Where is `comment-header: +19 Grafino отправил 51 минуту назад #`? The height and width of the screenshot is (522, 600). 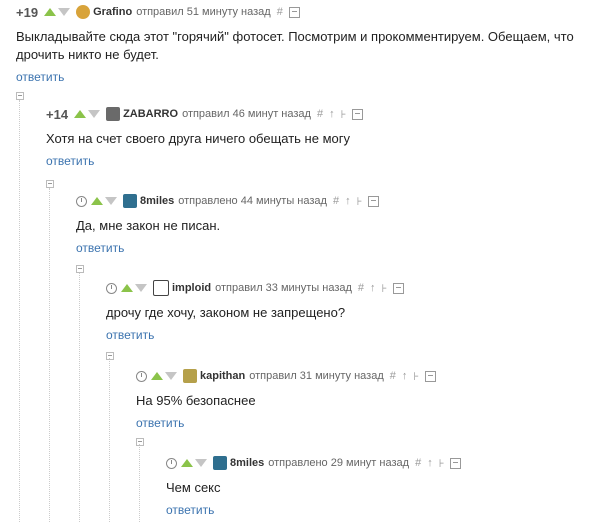 comment-header: +19 Grafino отправил 51 минуту назад # is located at coordinates (301, 12).